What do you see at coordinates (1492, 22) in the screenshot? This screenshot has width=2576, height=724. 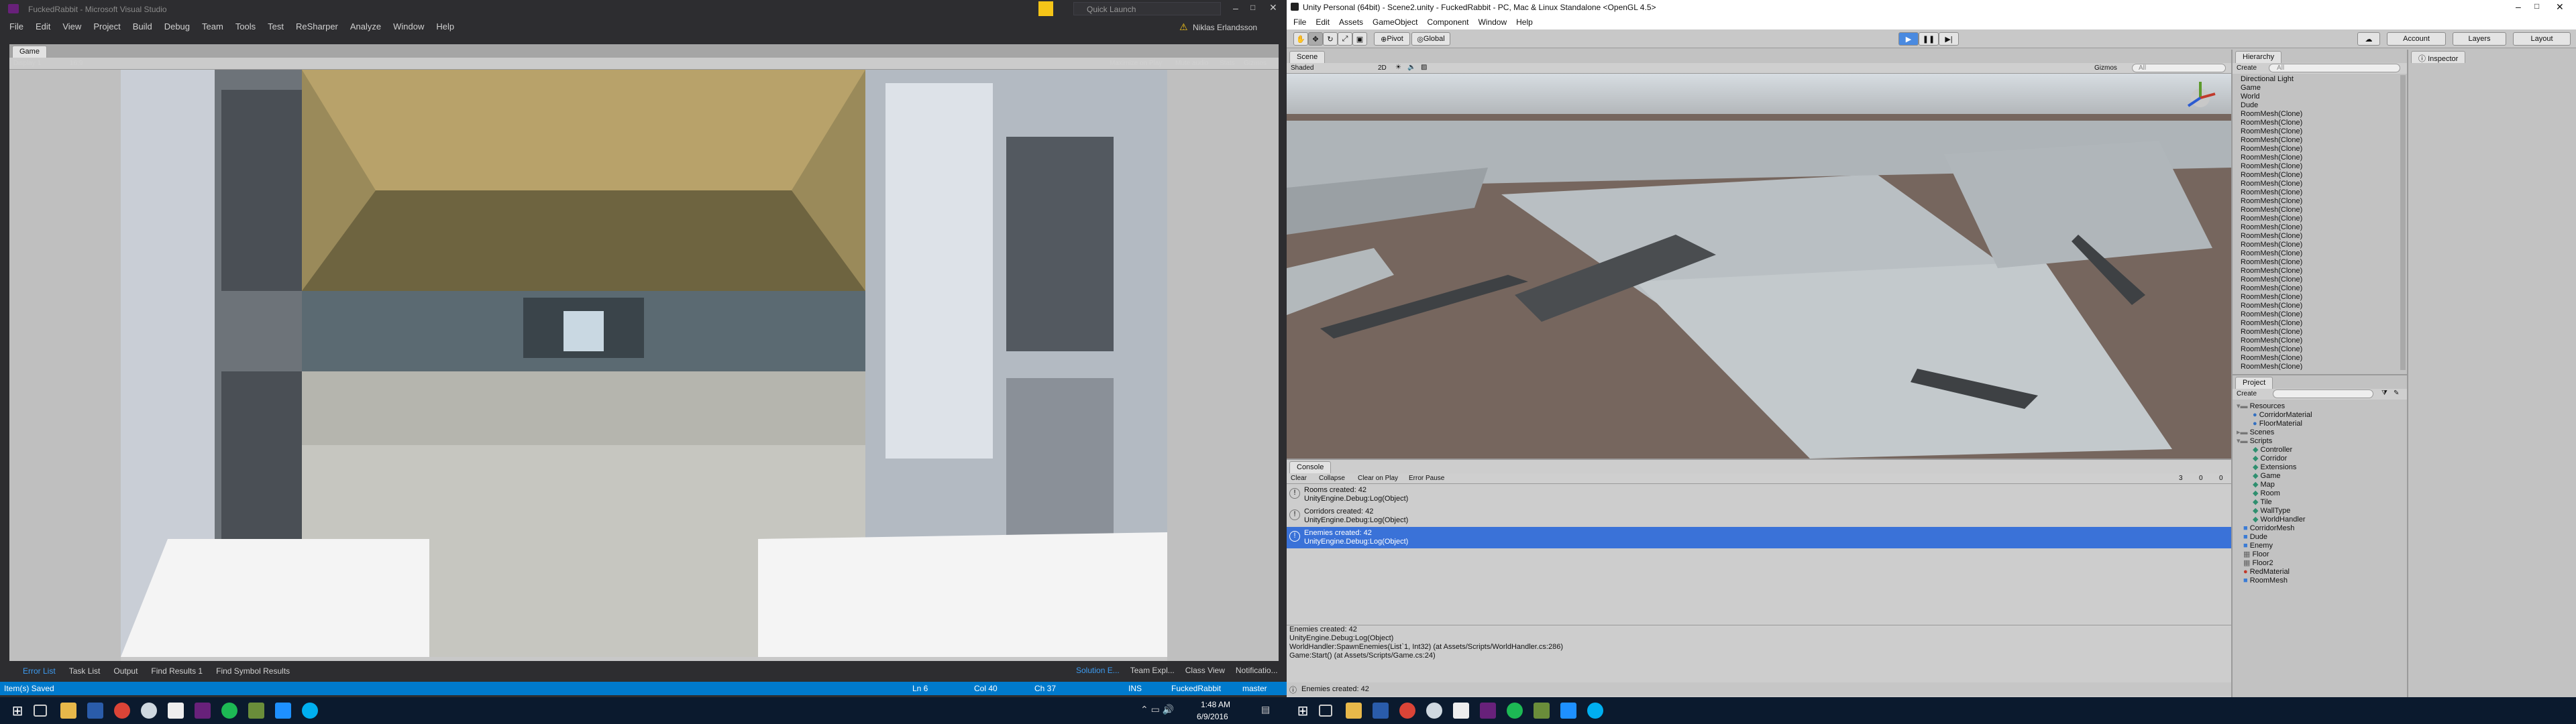 I see `unity-menu-window: Window` at bounding box center [1492, 22].